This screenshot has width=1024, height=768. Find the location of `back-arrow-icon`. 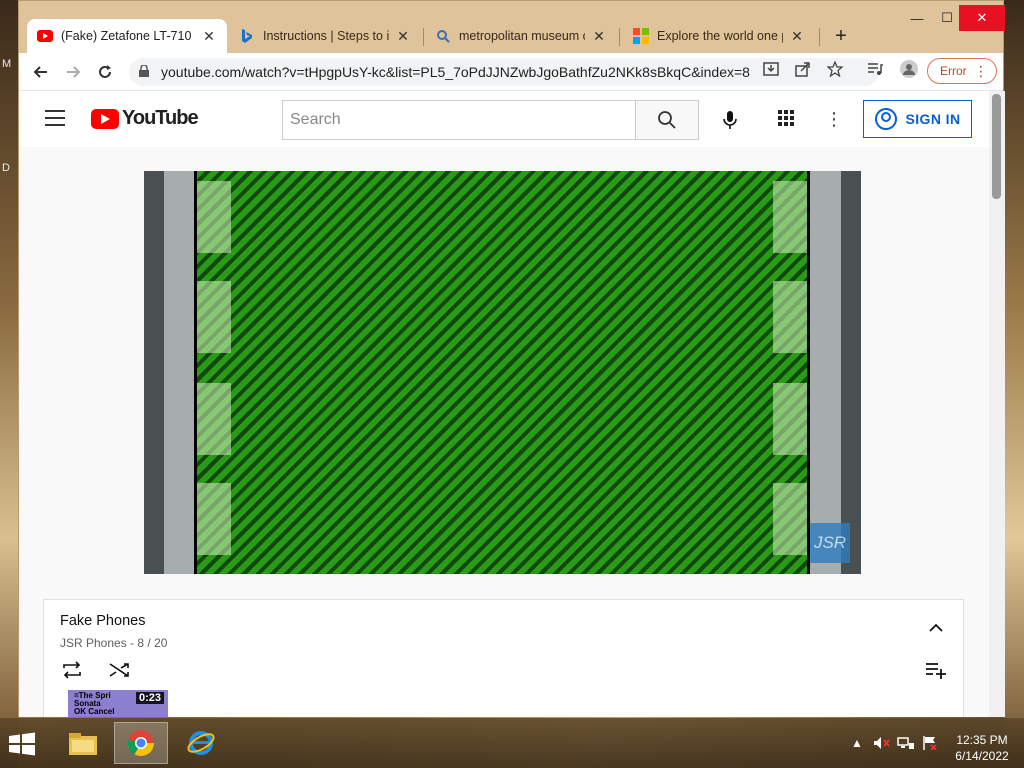

back-arrow-icon is located at coordinates (40, 72).